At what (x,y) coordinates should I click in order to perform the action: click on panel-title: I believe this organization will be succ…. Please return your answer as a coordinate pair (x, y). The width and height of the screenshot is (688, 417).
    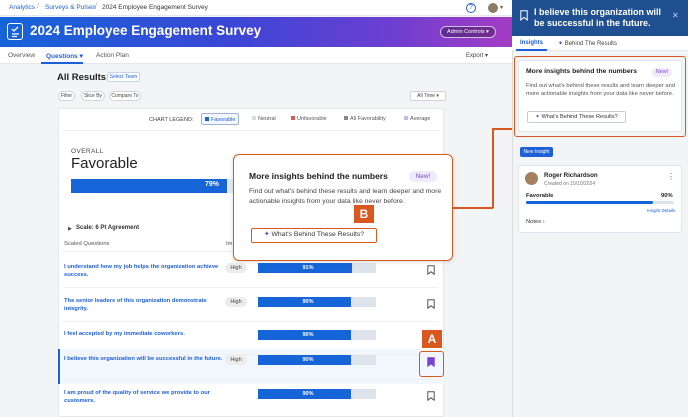
    Looking at the image, I should click on (598, 17).